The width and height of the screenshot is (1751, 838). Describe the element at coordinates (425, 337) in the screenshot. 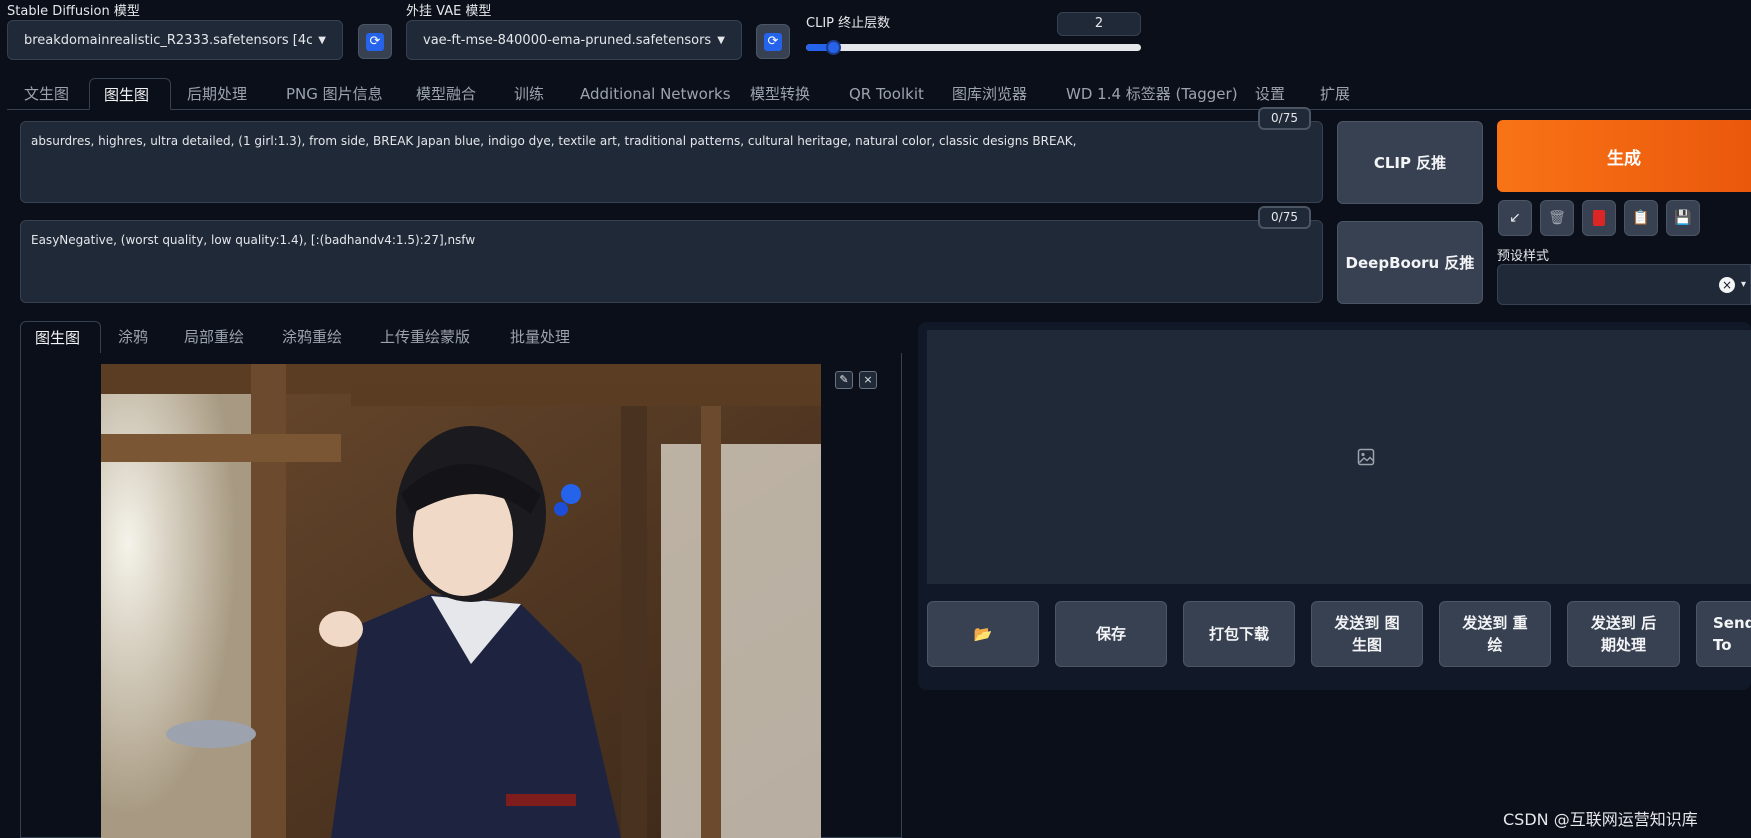

I see `subtab-inpaint-upload: 上传重绘蒙版` at that location.